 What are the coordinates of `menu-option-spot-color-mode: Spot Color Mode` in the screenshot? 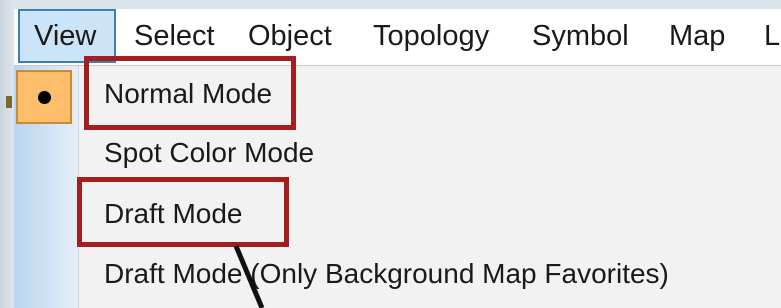 It's located at (209, 153).